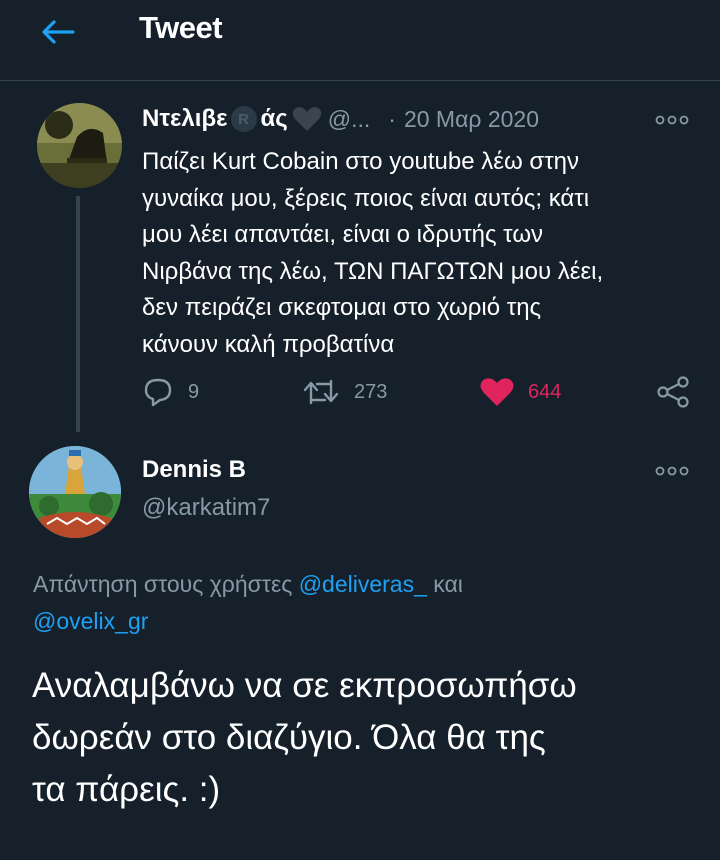 The width and height of the screenshot is (720, 860). Describe the element at coordinates (321, 392) in the screenshot. I see `retweet-icon` at that location.